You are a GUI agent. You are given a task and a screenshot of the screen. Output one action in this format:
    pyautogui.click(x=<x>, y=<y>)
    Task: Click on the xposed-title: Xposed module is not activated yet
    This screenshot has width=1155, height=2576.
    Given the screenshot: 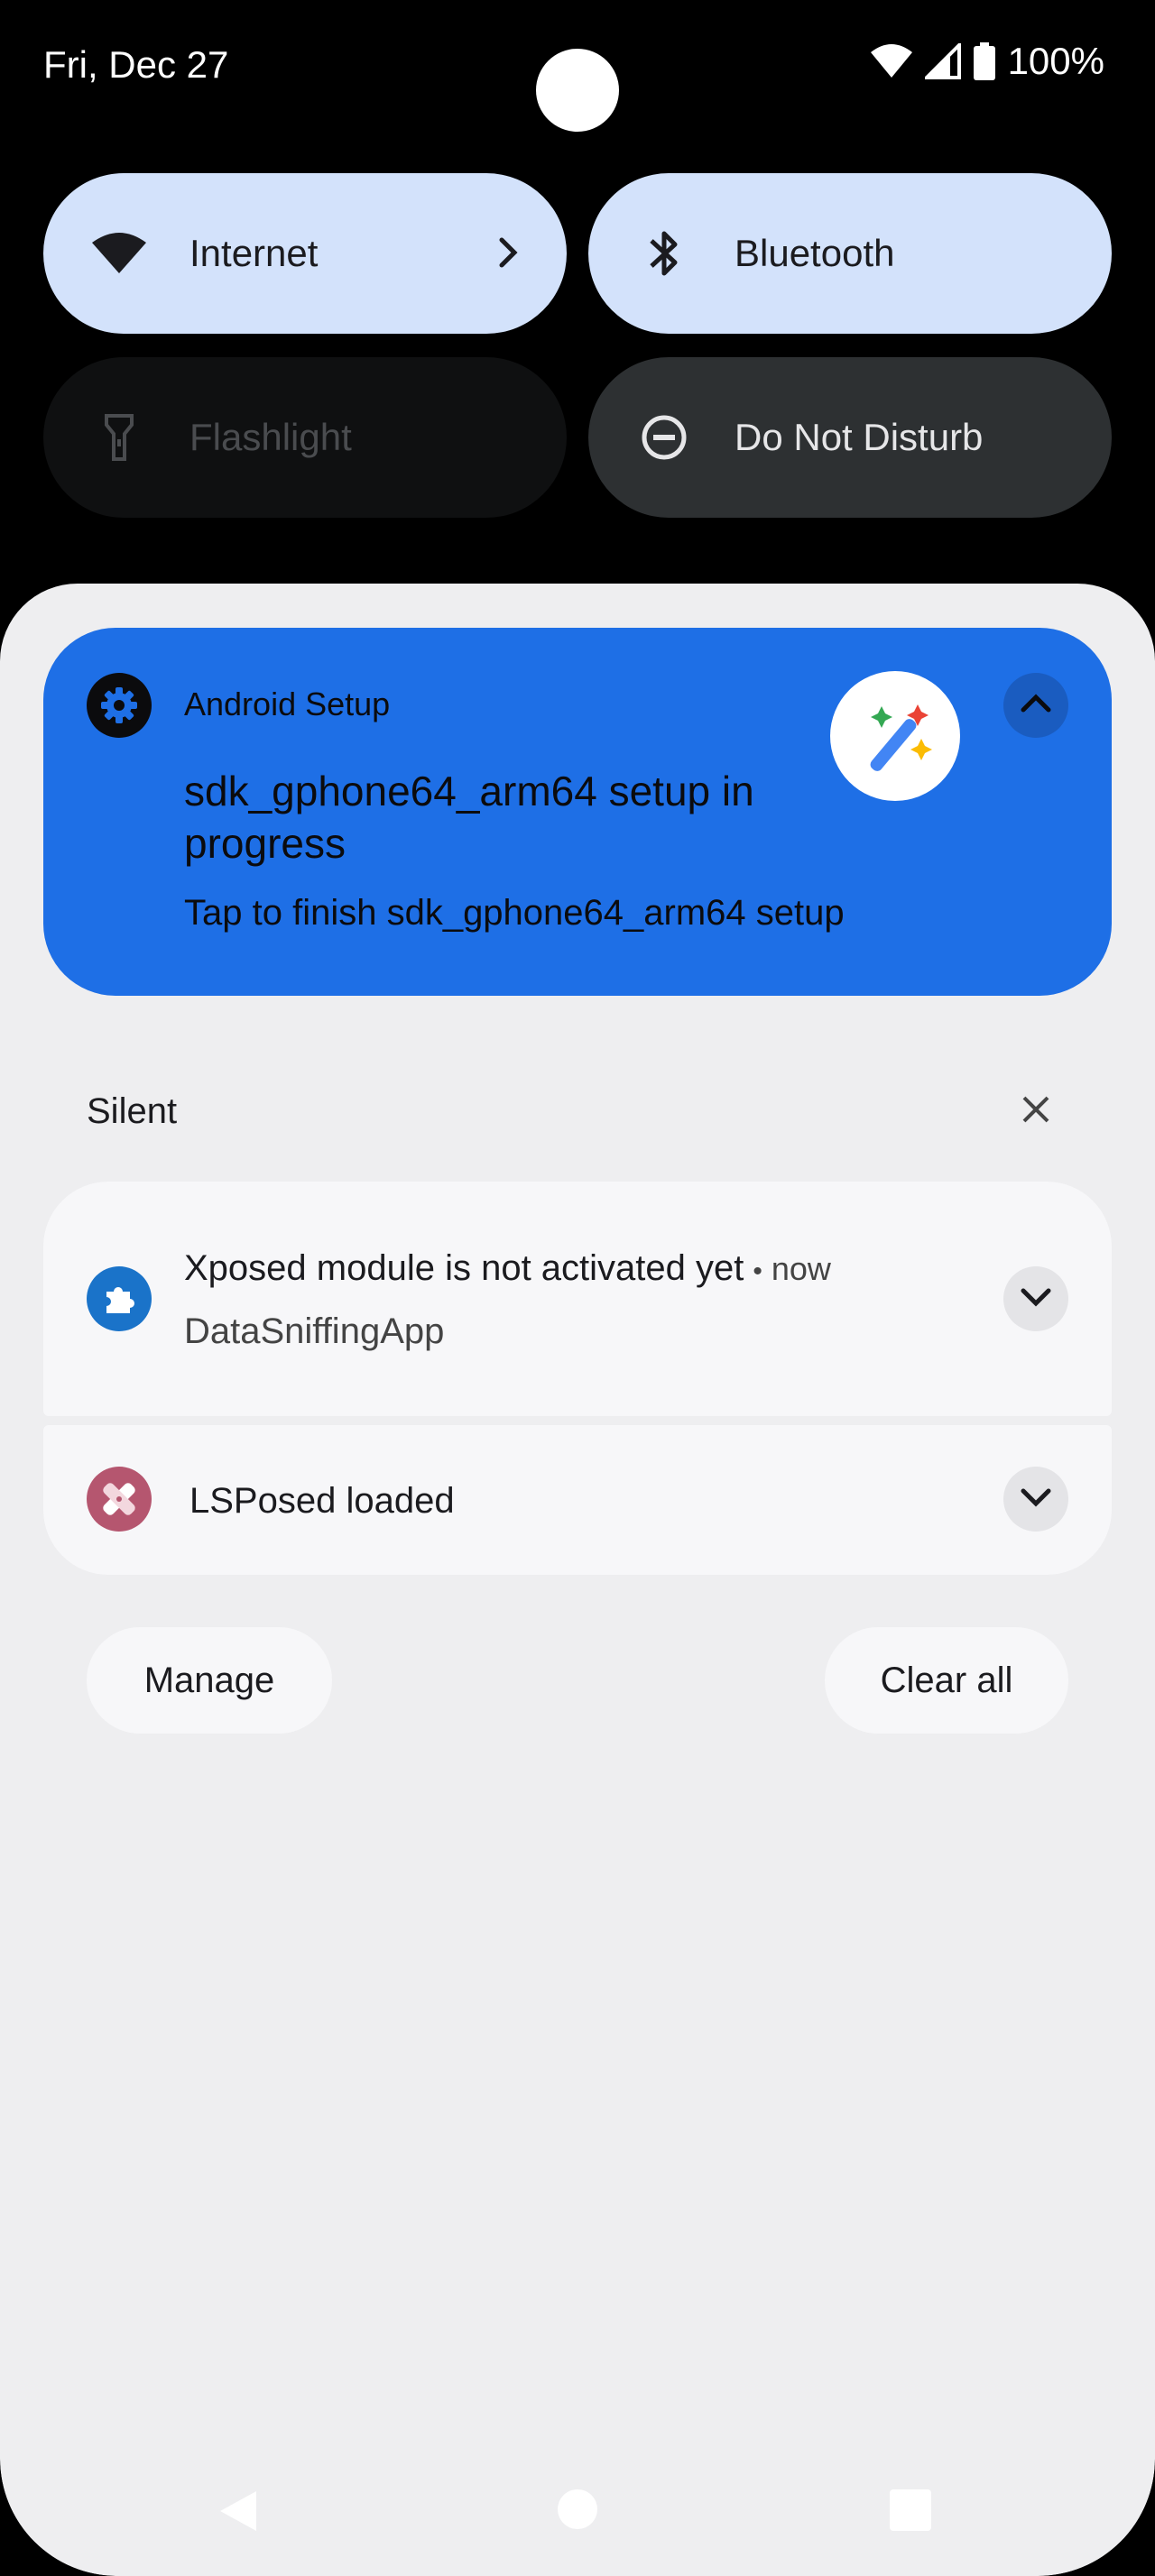 What is the action you would take?
    pyautogui.click(x=464, y=1268)
    